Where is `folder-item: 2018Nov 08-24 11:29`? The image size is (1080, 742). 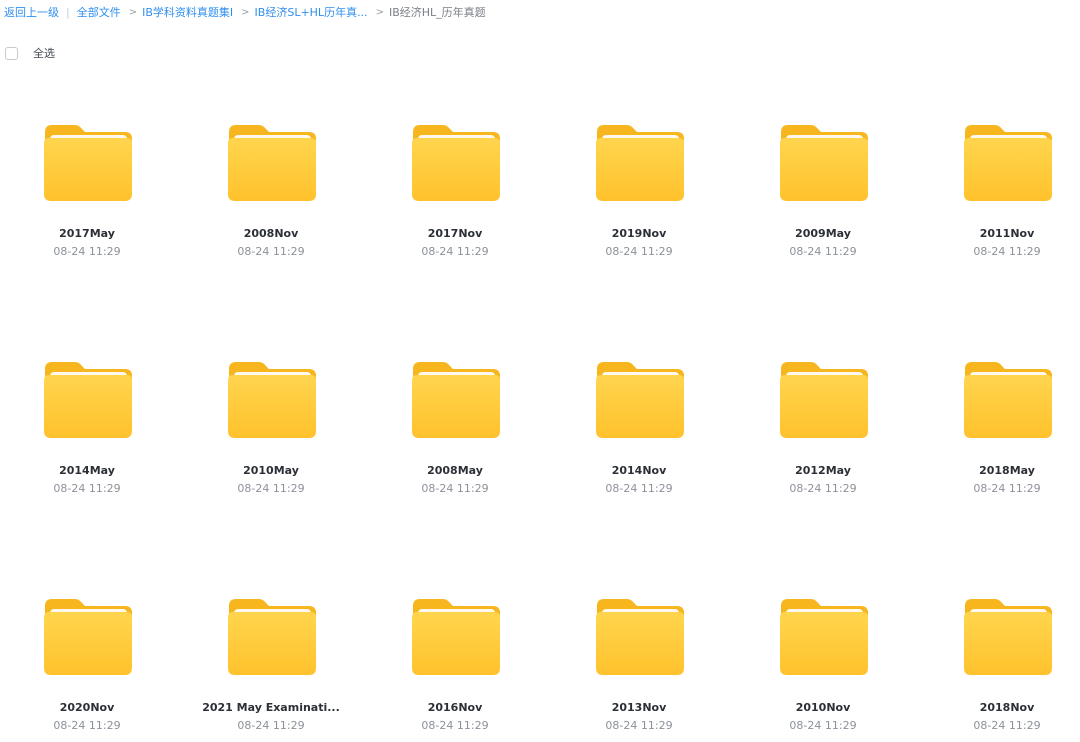
folder-item: 2018Nov 08-24 11:29 is located at coordinates (1006, 668).